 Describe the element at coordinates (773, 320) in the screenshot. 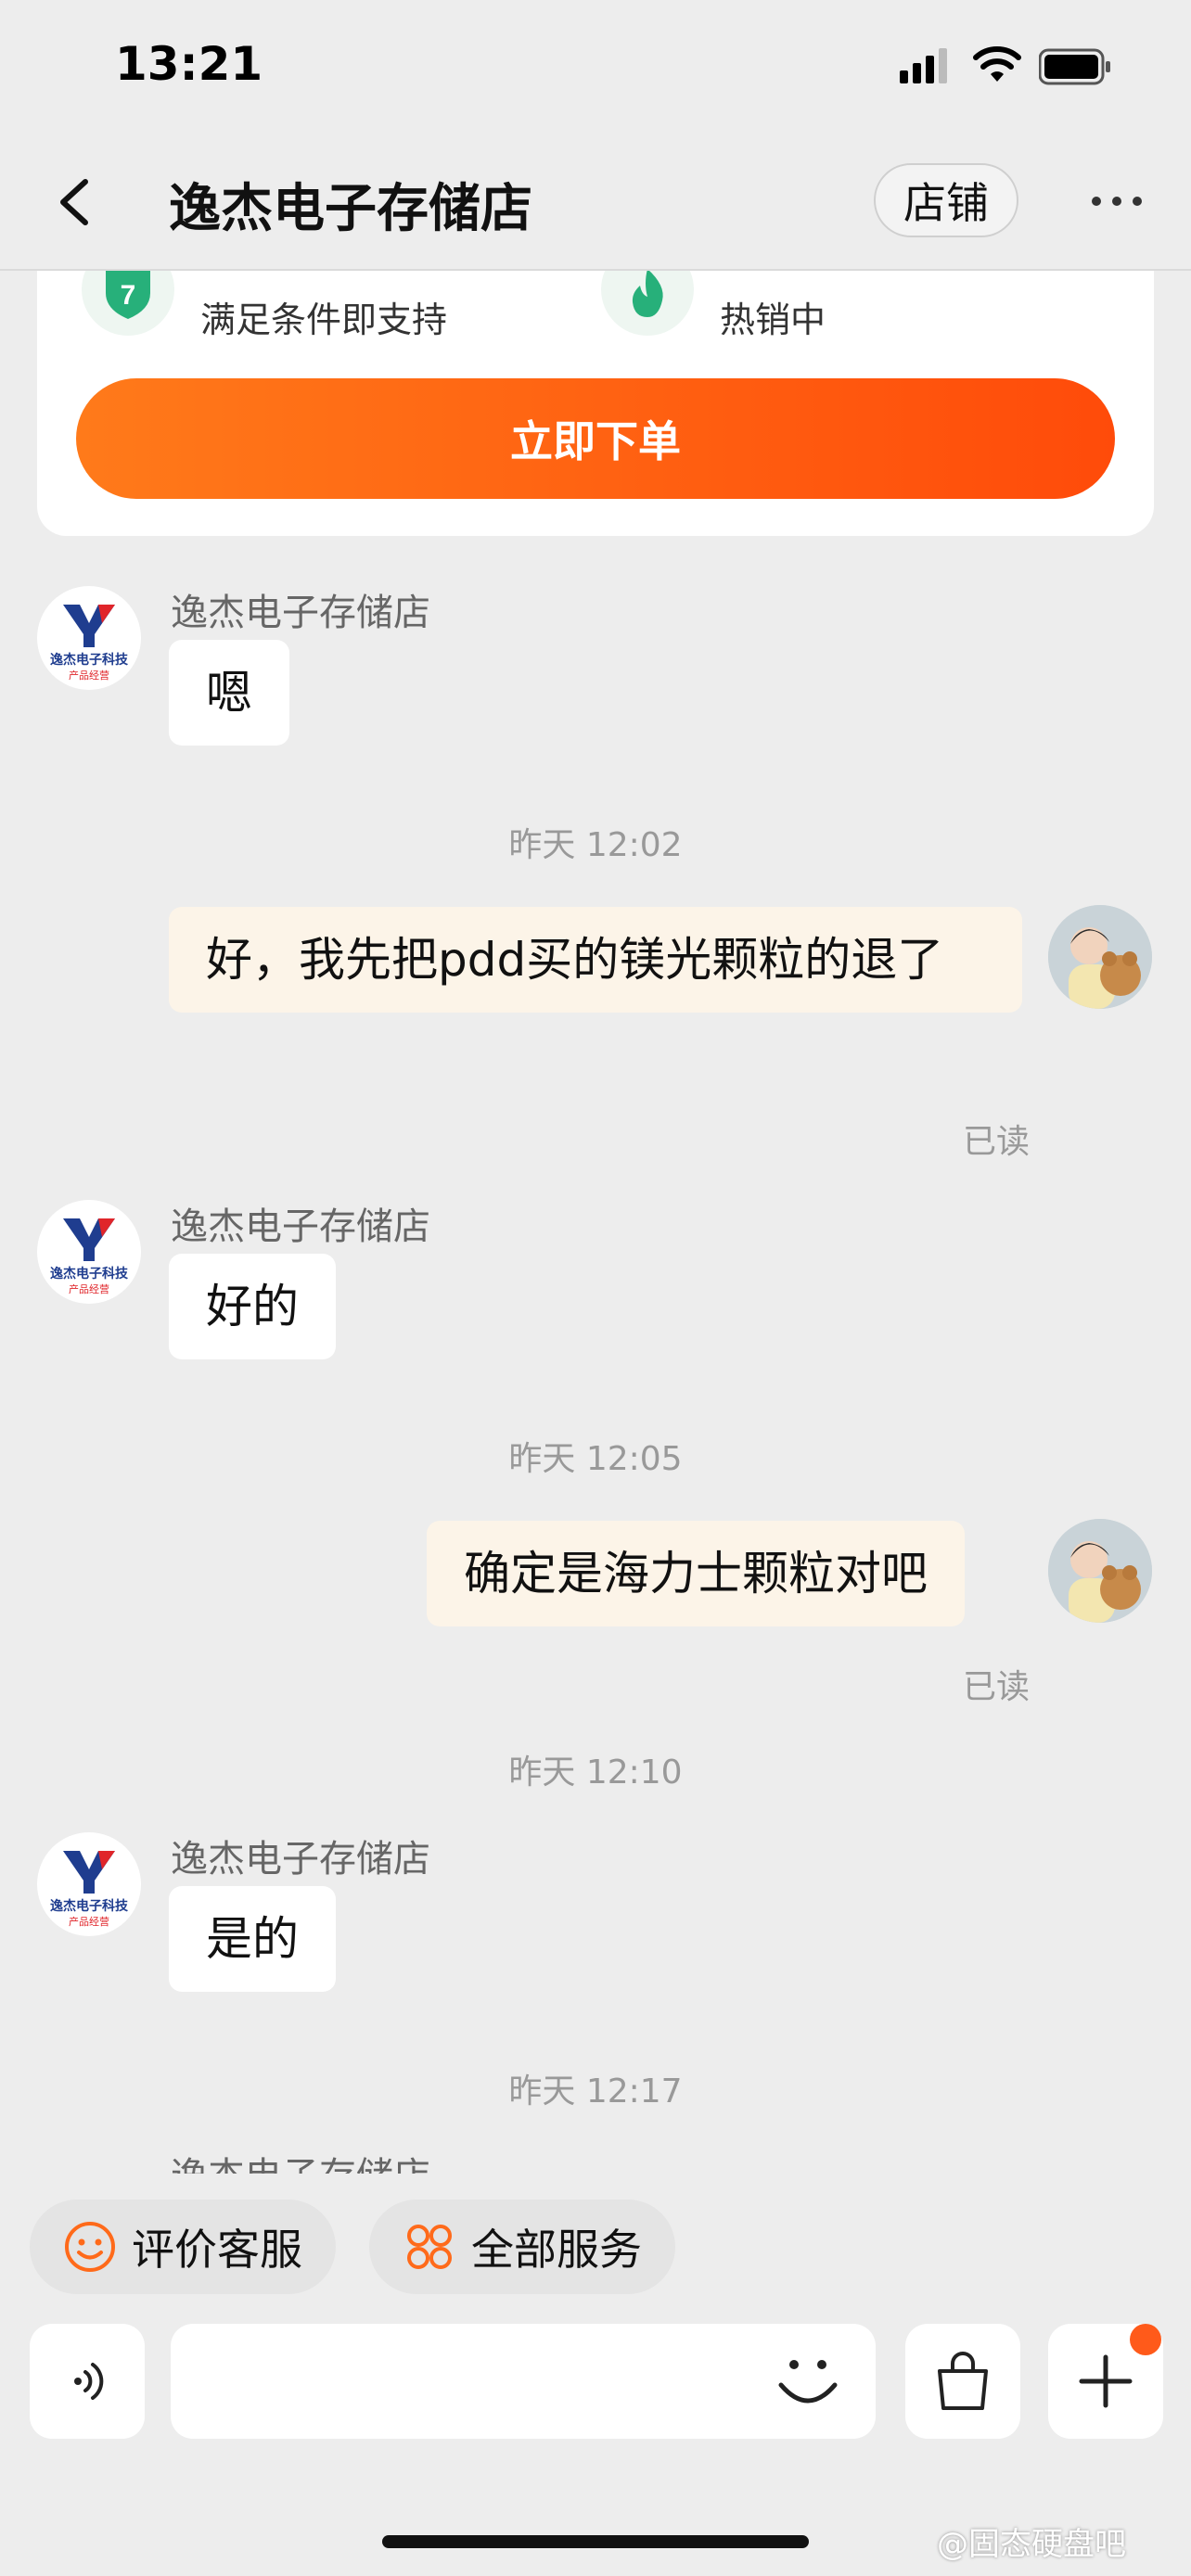

I see `feature-right-text: 热销中` at that location.